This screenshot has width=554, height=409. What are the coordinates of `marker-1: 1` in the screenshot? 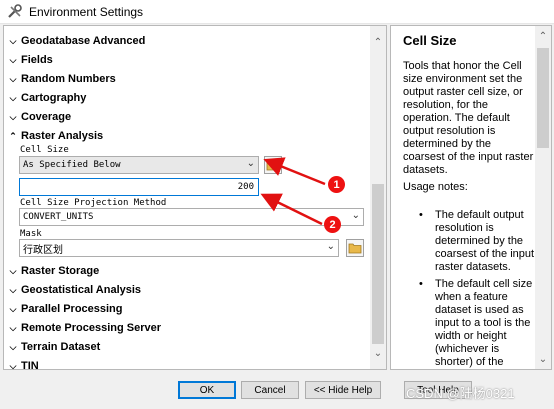 It's located at (336, 184).